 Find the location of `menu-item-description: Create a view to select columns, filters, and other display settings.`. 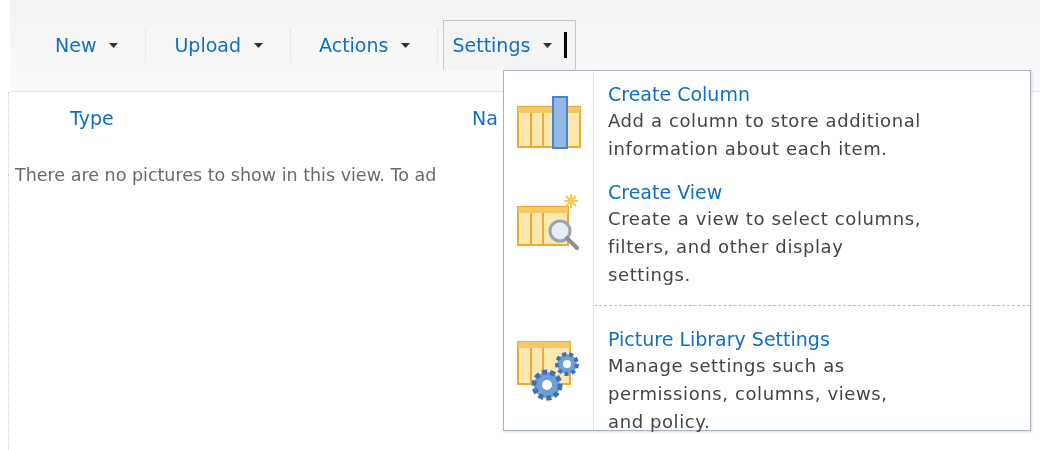

menu-item-description: Create a view to select columns, filters, and other display settings. is located at coordinates (765, 247).